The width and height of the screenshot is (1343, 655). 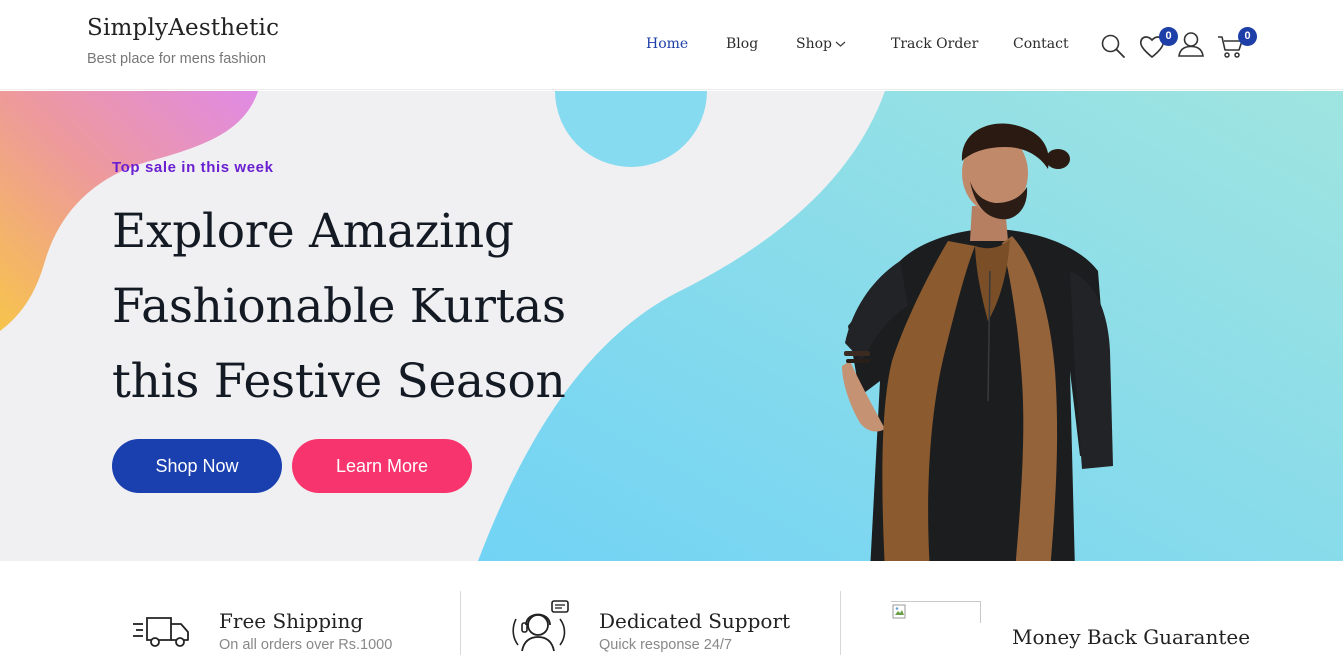 I want to click on nav-shop: Shop, so click(x=821, y=44).